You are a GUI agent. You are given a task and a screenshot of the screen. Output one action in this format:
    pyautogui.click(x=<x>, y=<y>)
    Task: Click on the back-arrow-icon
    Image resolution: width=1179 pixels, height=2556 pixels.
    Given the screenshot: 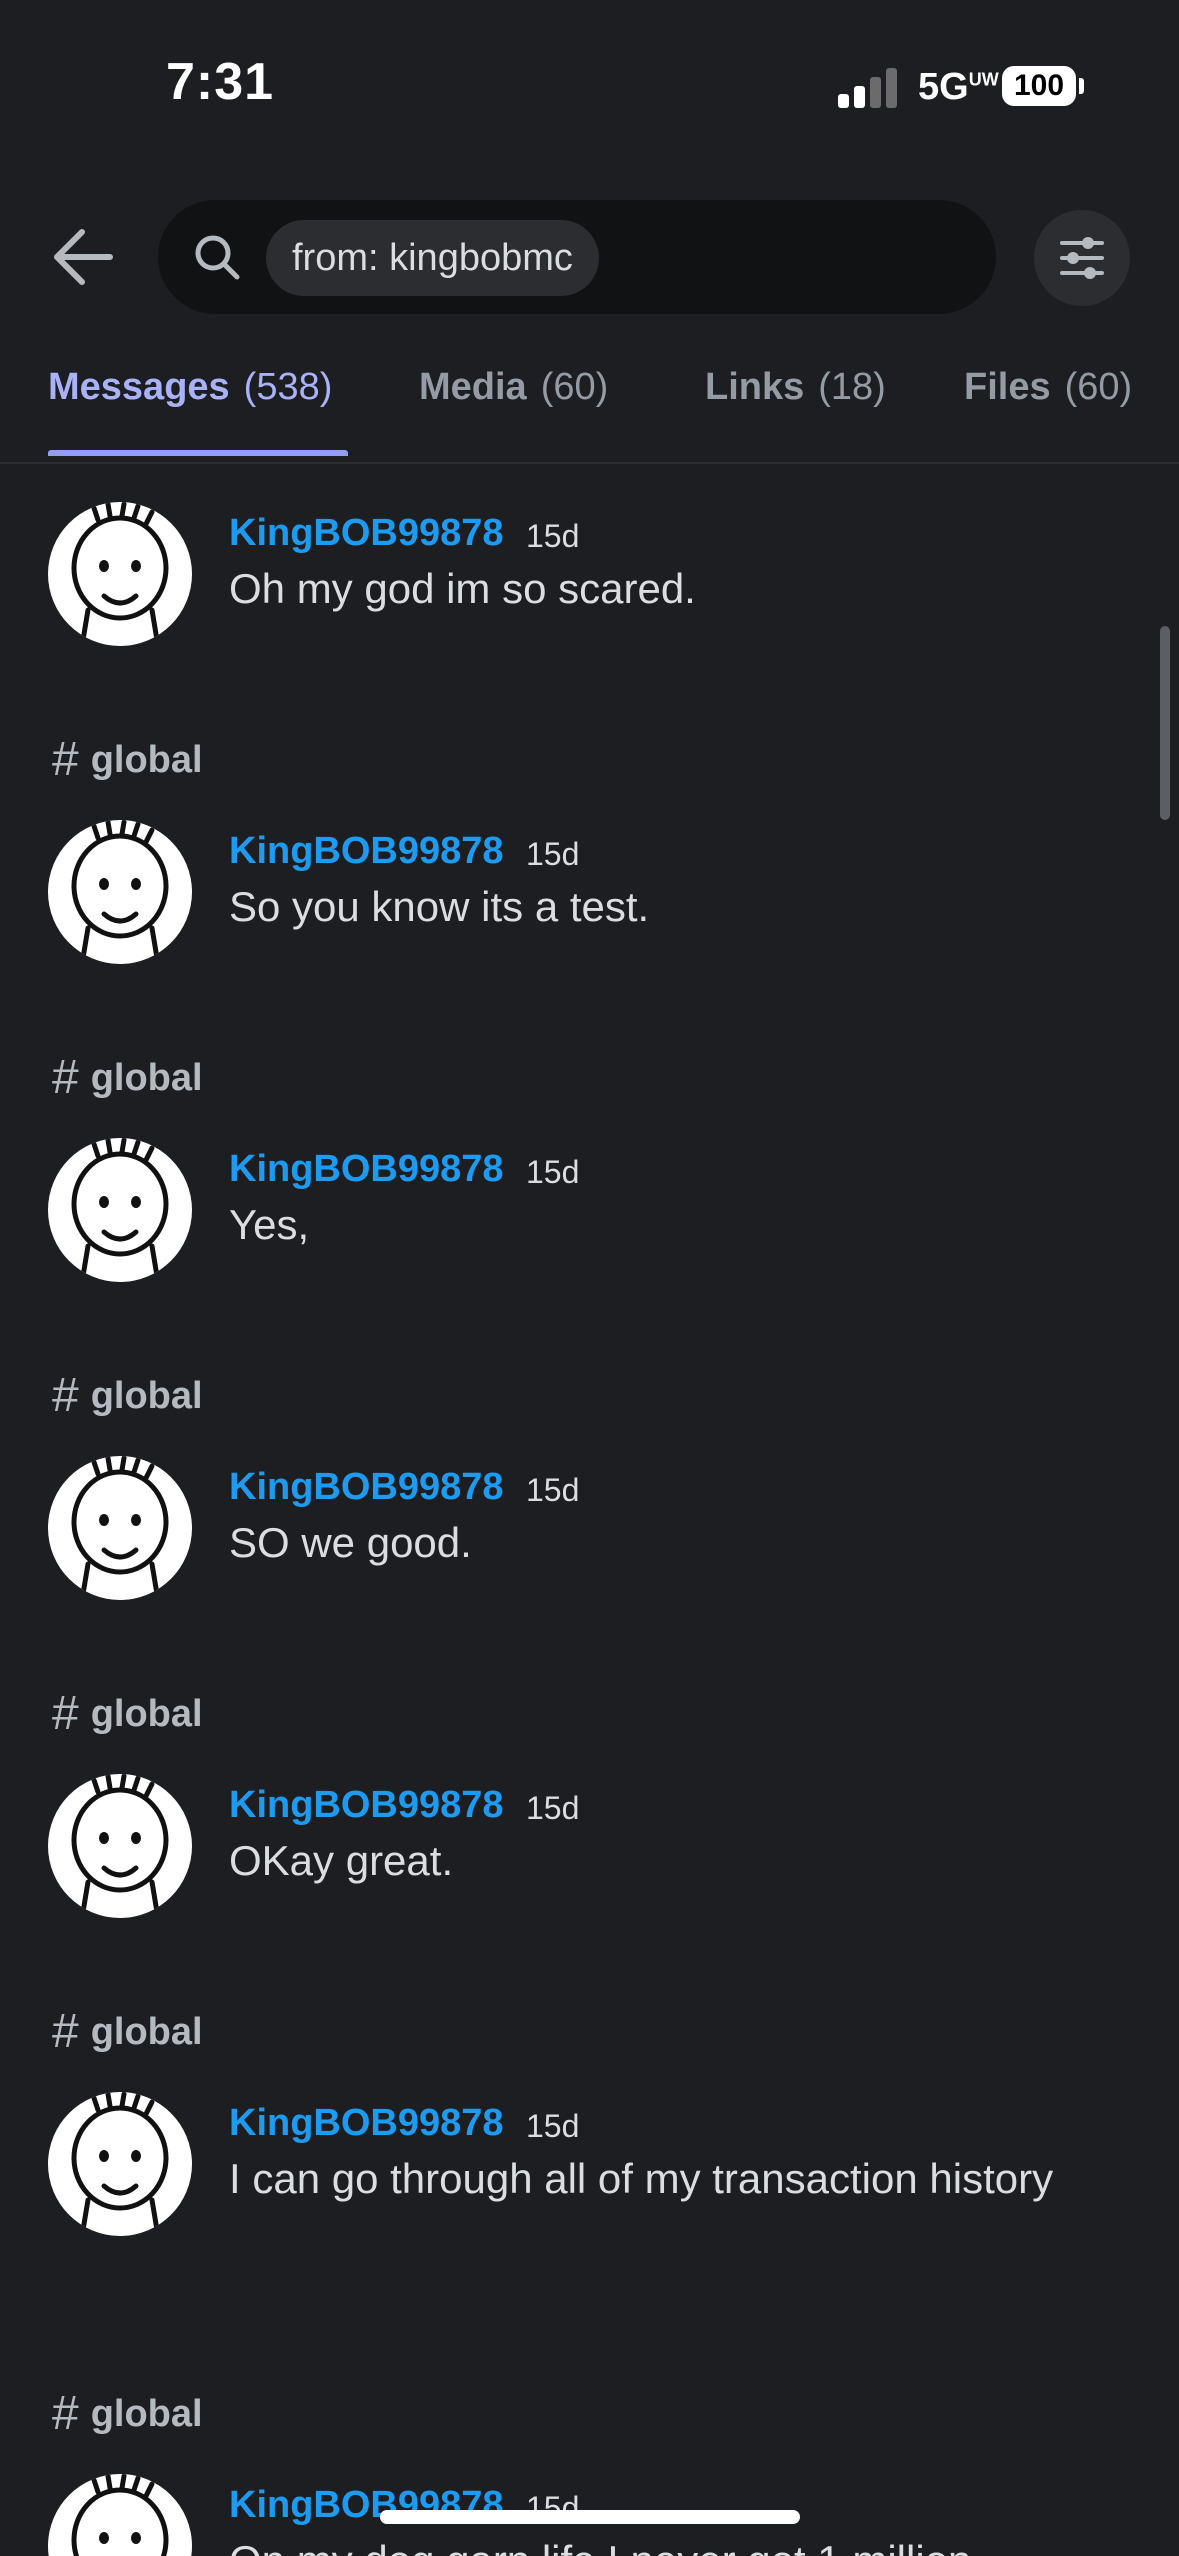 What is the action you would take?
    pyautogui.click(x=83, y=257)
    